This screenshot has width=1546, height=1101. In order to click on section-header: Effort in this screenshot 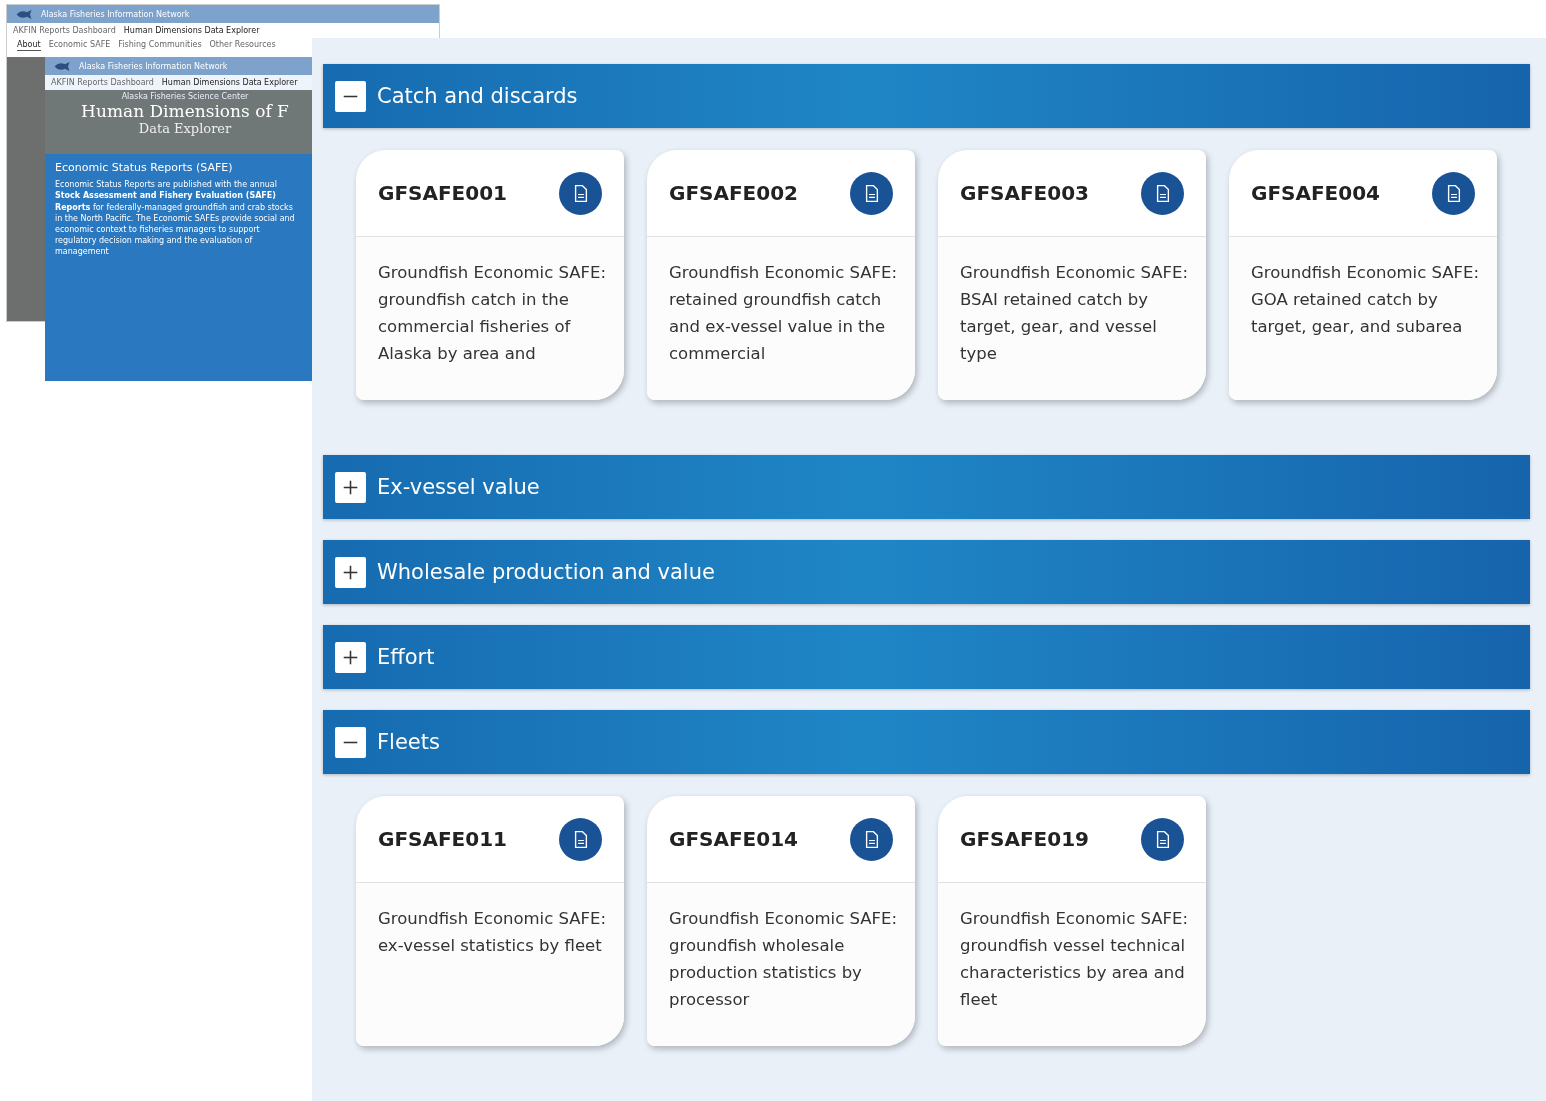, I will do `click(926, 657)`.